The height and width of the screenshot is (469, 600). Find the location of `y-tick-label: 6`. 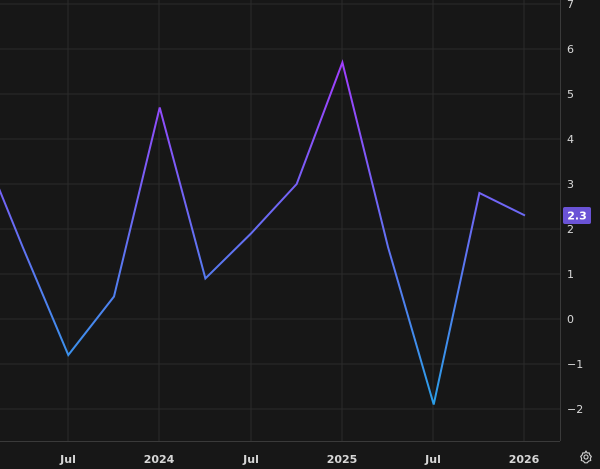

y-tick-label: 6 is located at coordinates (570, 49).